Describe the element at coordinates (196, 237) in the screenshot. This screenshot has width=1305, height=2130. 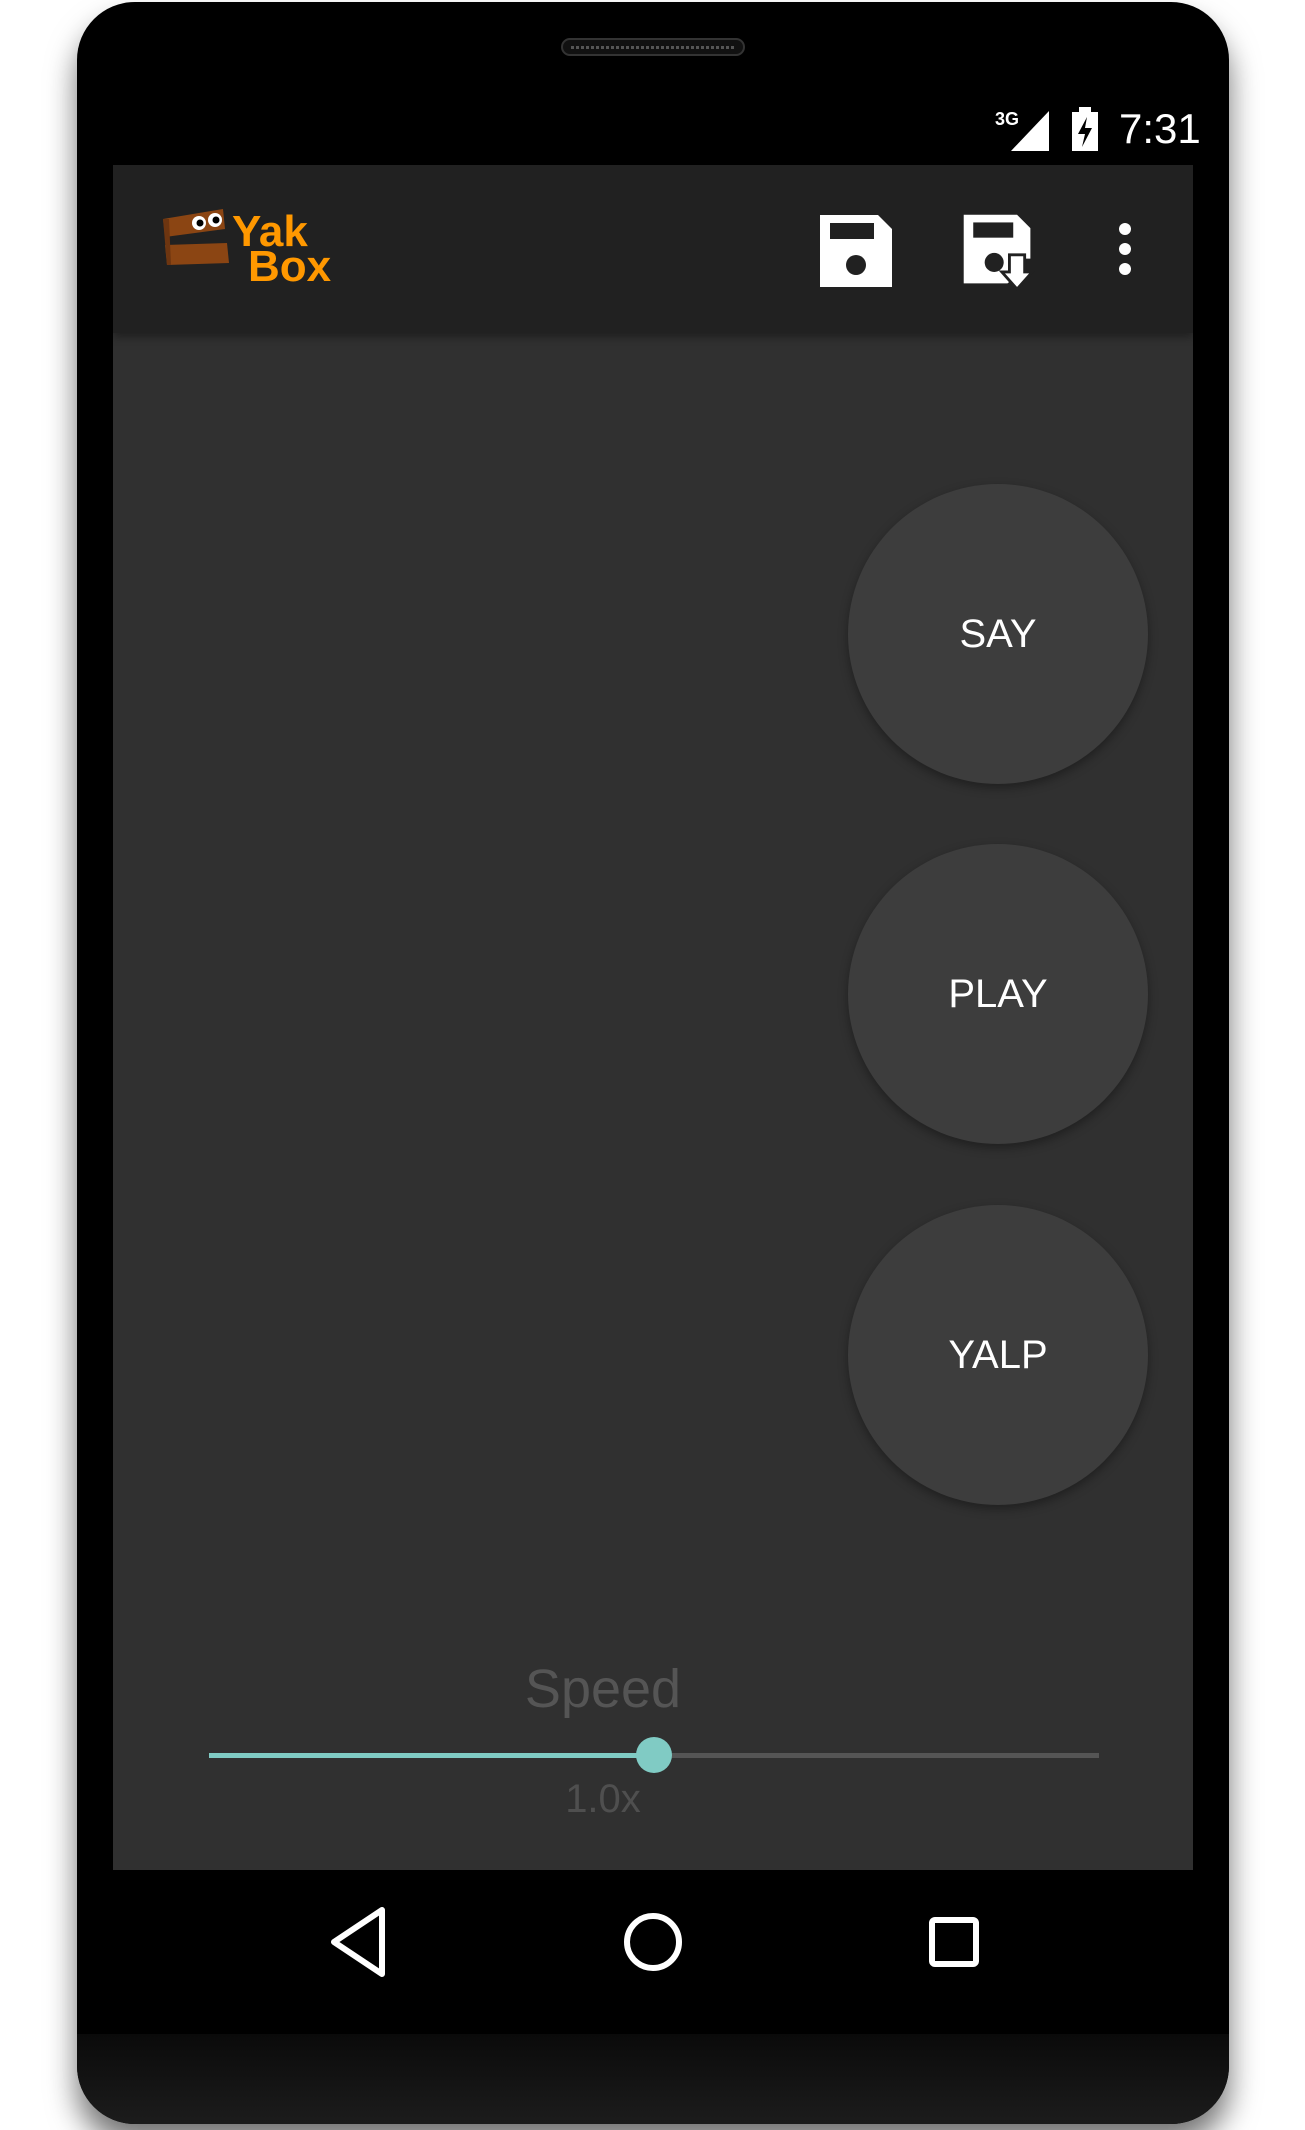
I see `yak-mascot-icon` at that location.